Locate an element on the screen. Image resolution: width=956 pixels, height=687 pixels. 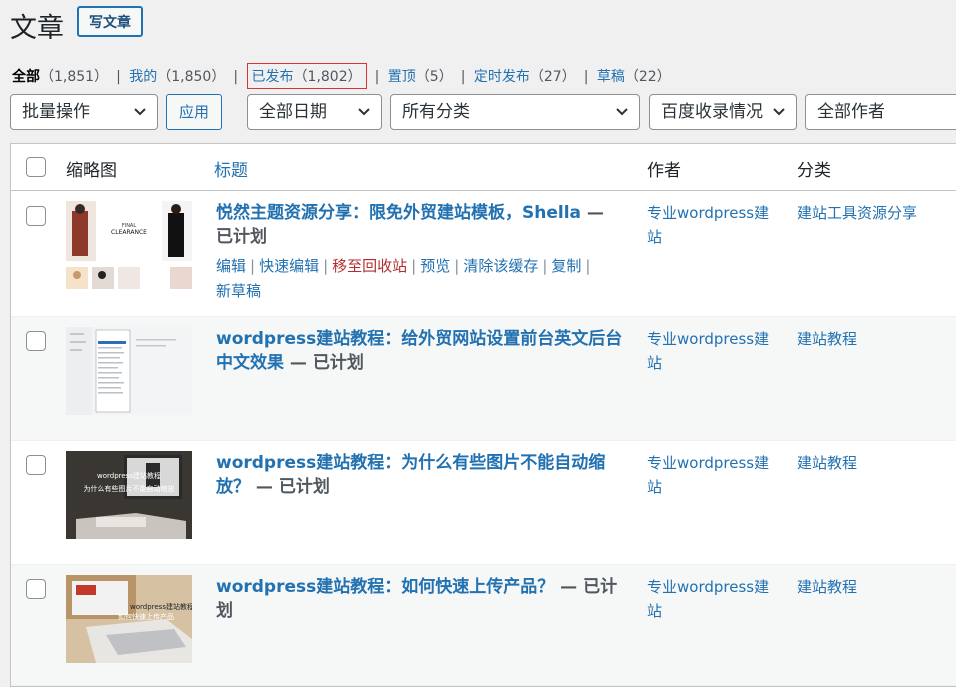
post-category-link: 建站工具资源分享 is located at coordinates (876, 213).